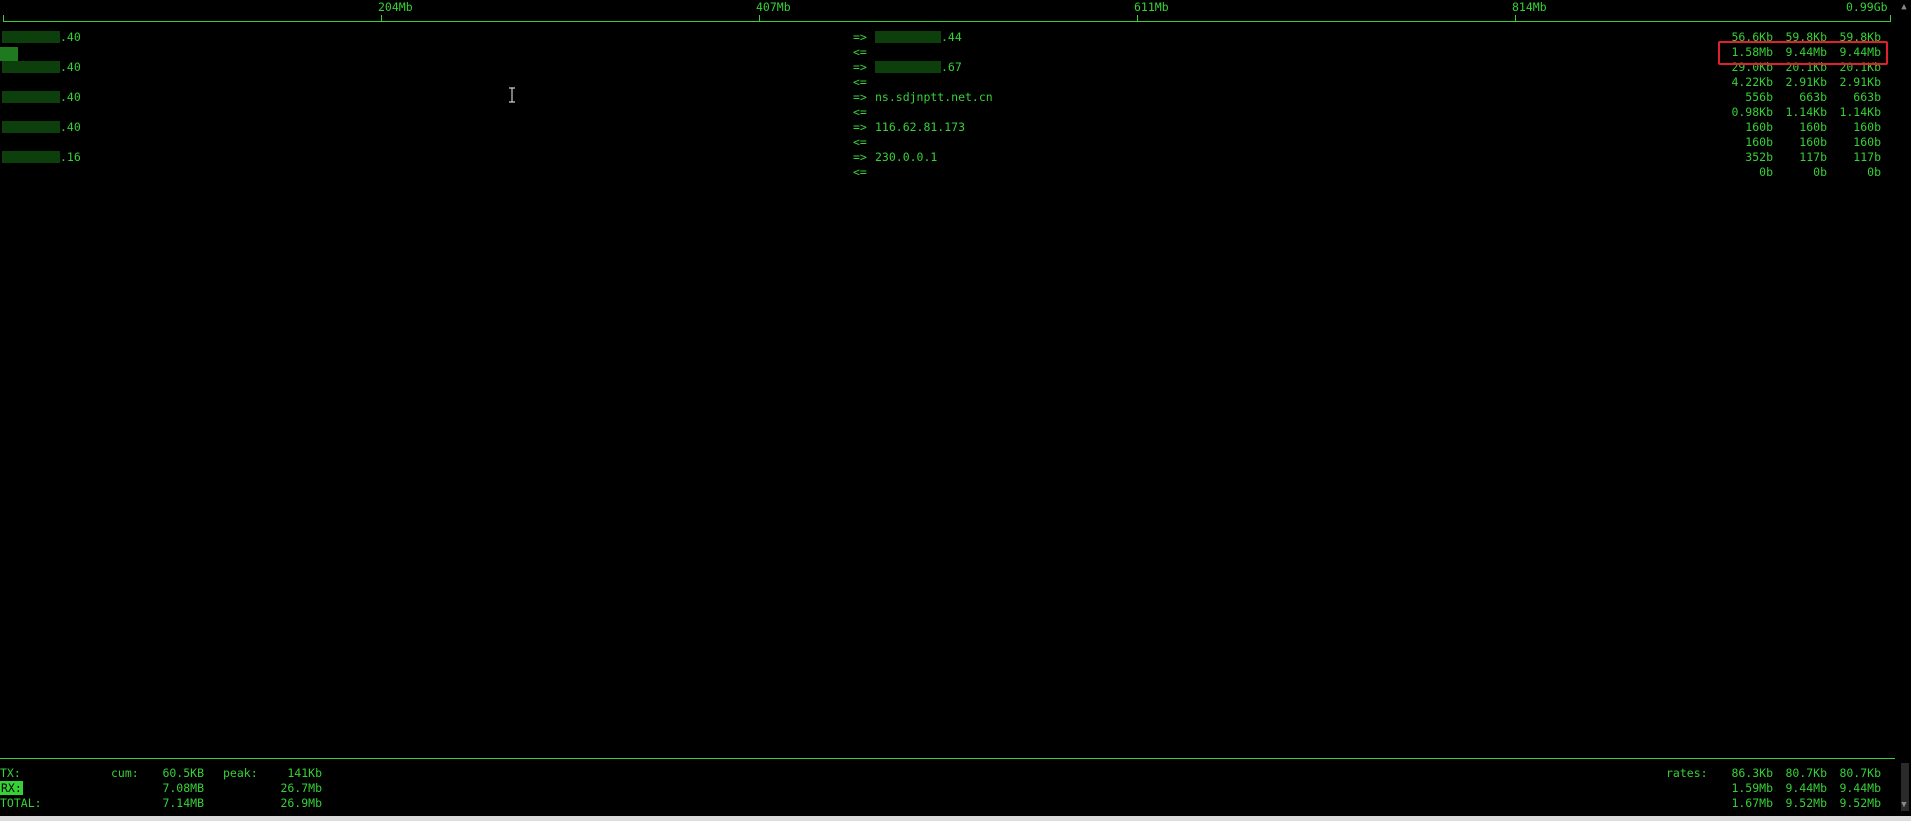 The width and height of the screenshot is (1911, 821). Describe the element at coordinates (183, 773) in the screenshot. I see `tx-cumulative: 60.5KB` at that location.